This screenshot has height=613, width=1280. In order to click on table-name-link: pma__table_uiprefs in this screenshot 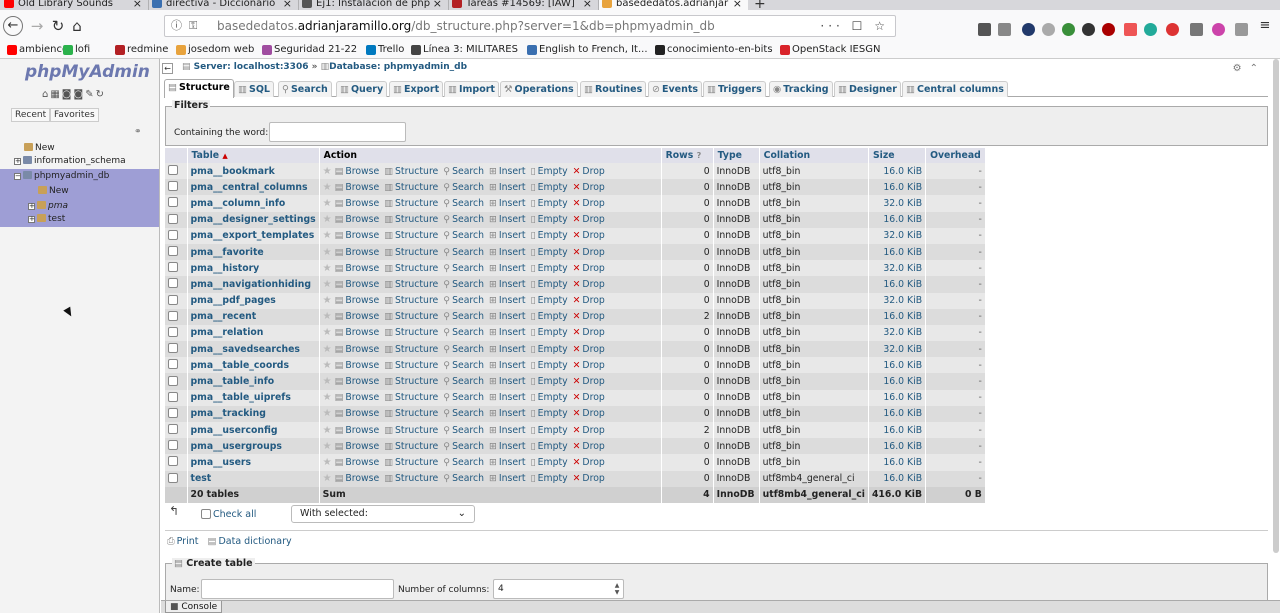, I will do `click(241, 397)`.